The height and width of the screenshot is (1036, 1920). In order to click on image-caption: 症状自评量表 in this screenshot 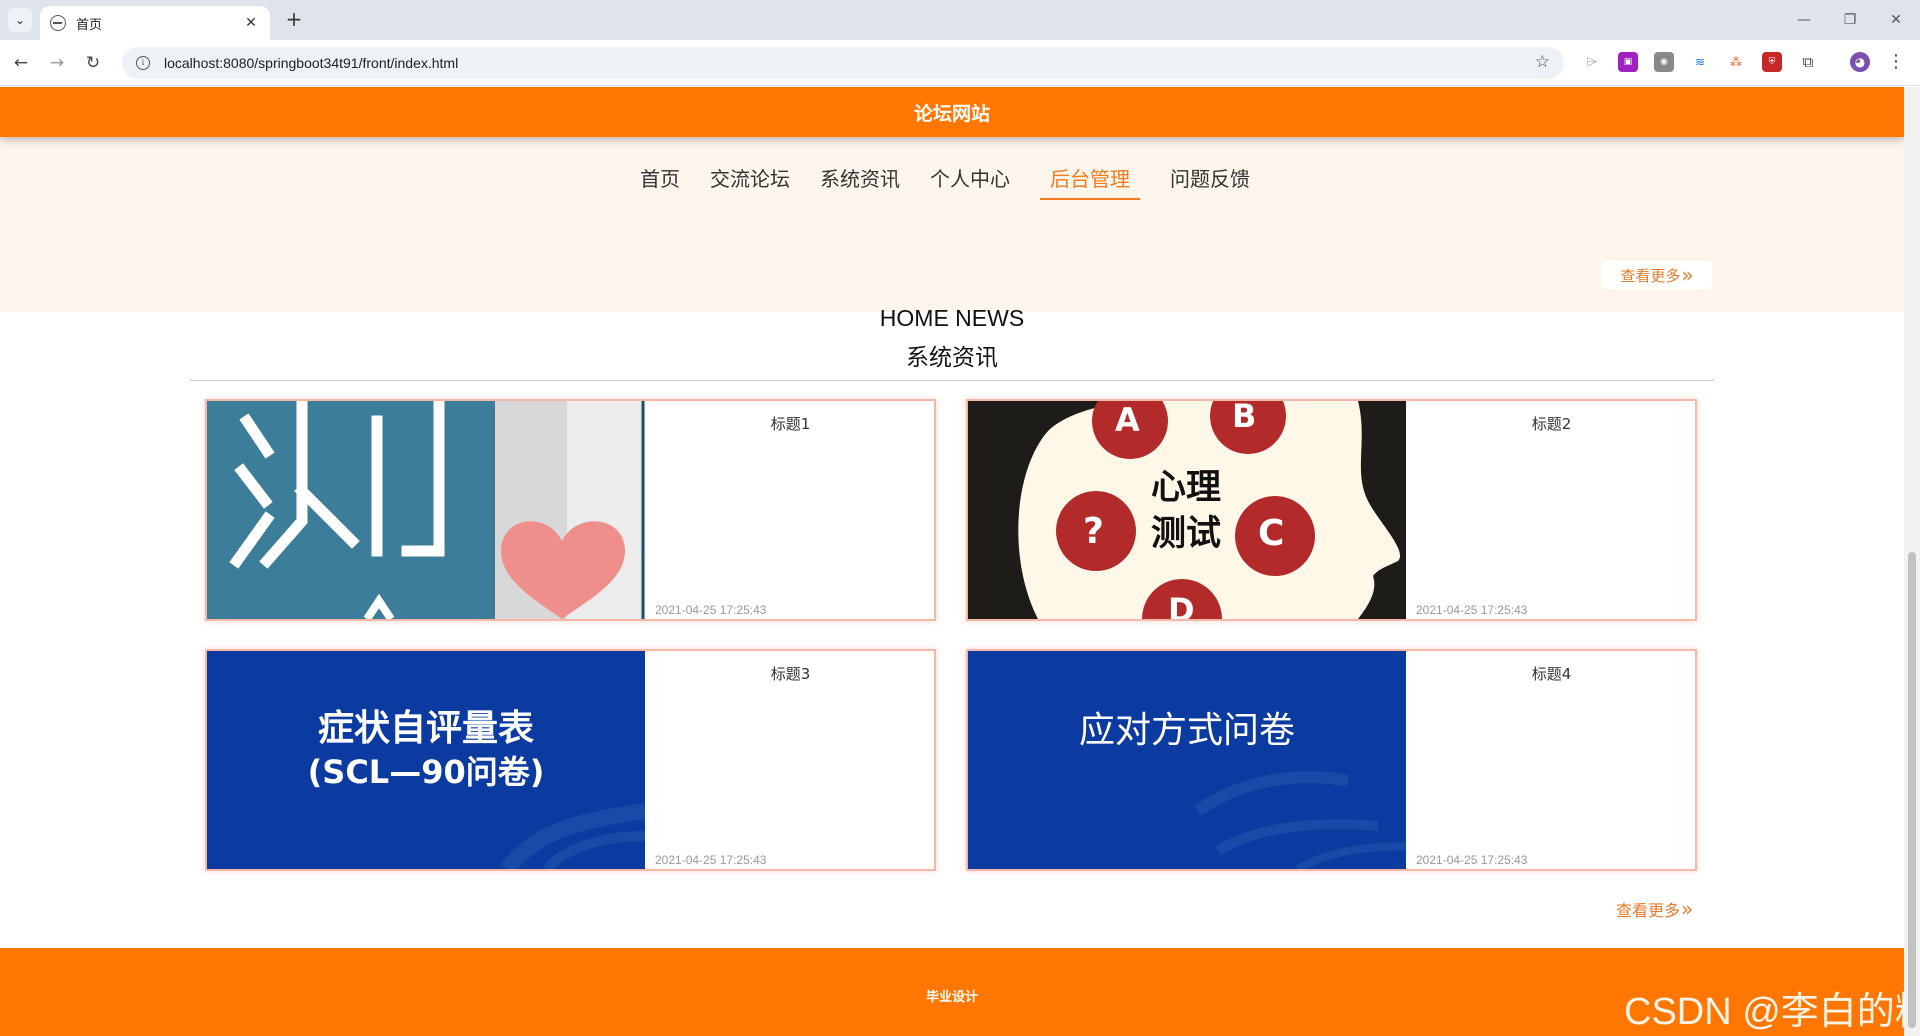, I will do `click(425, 728)`.